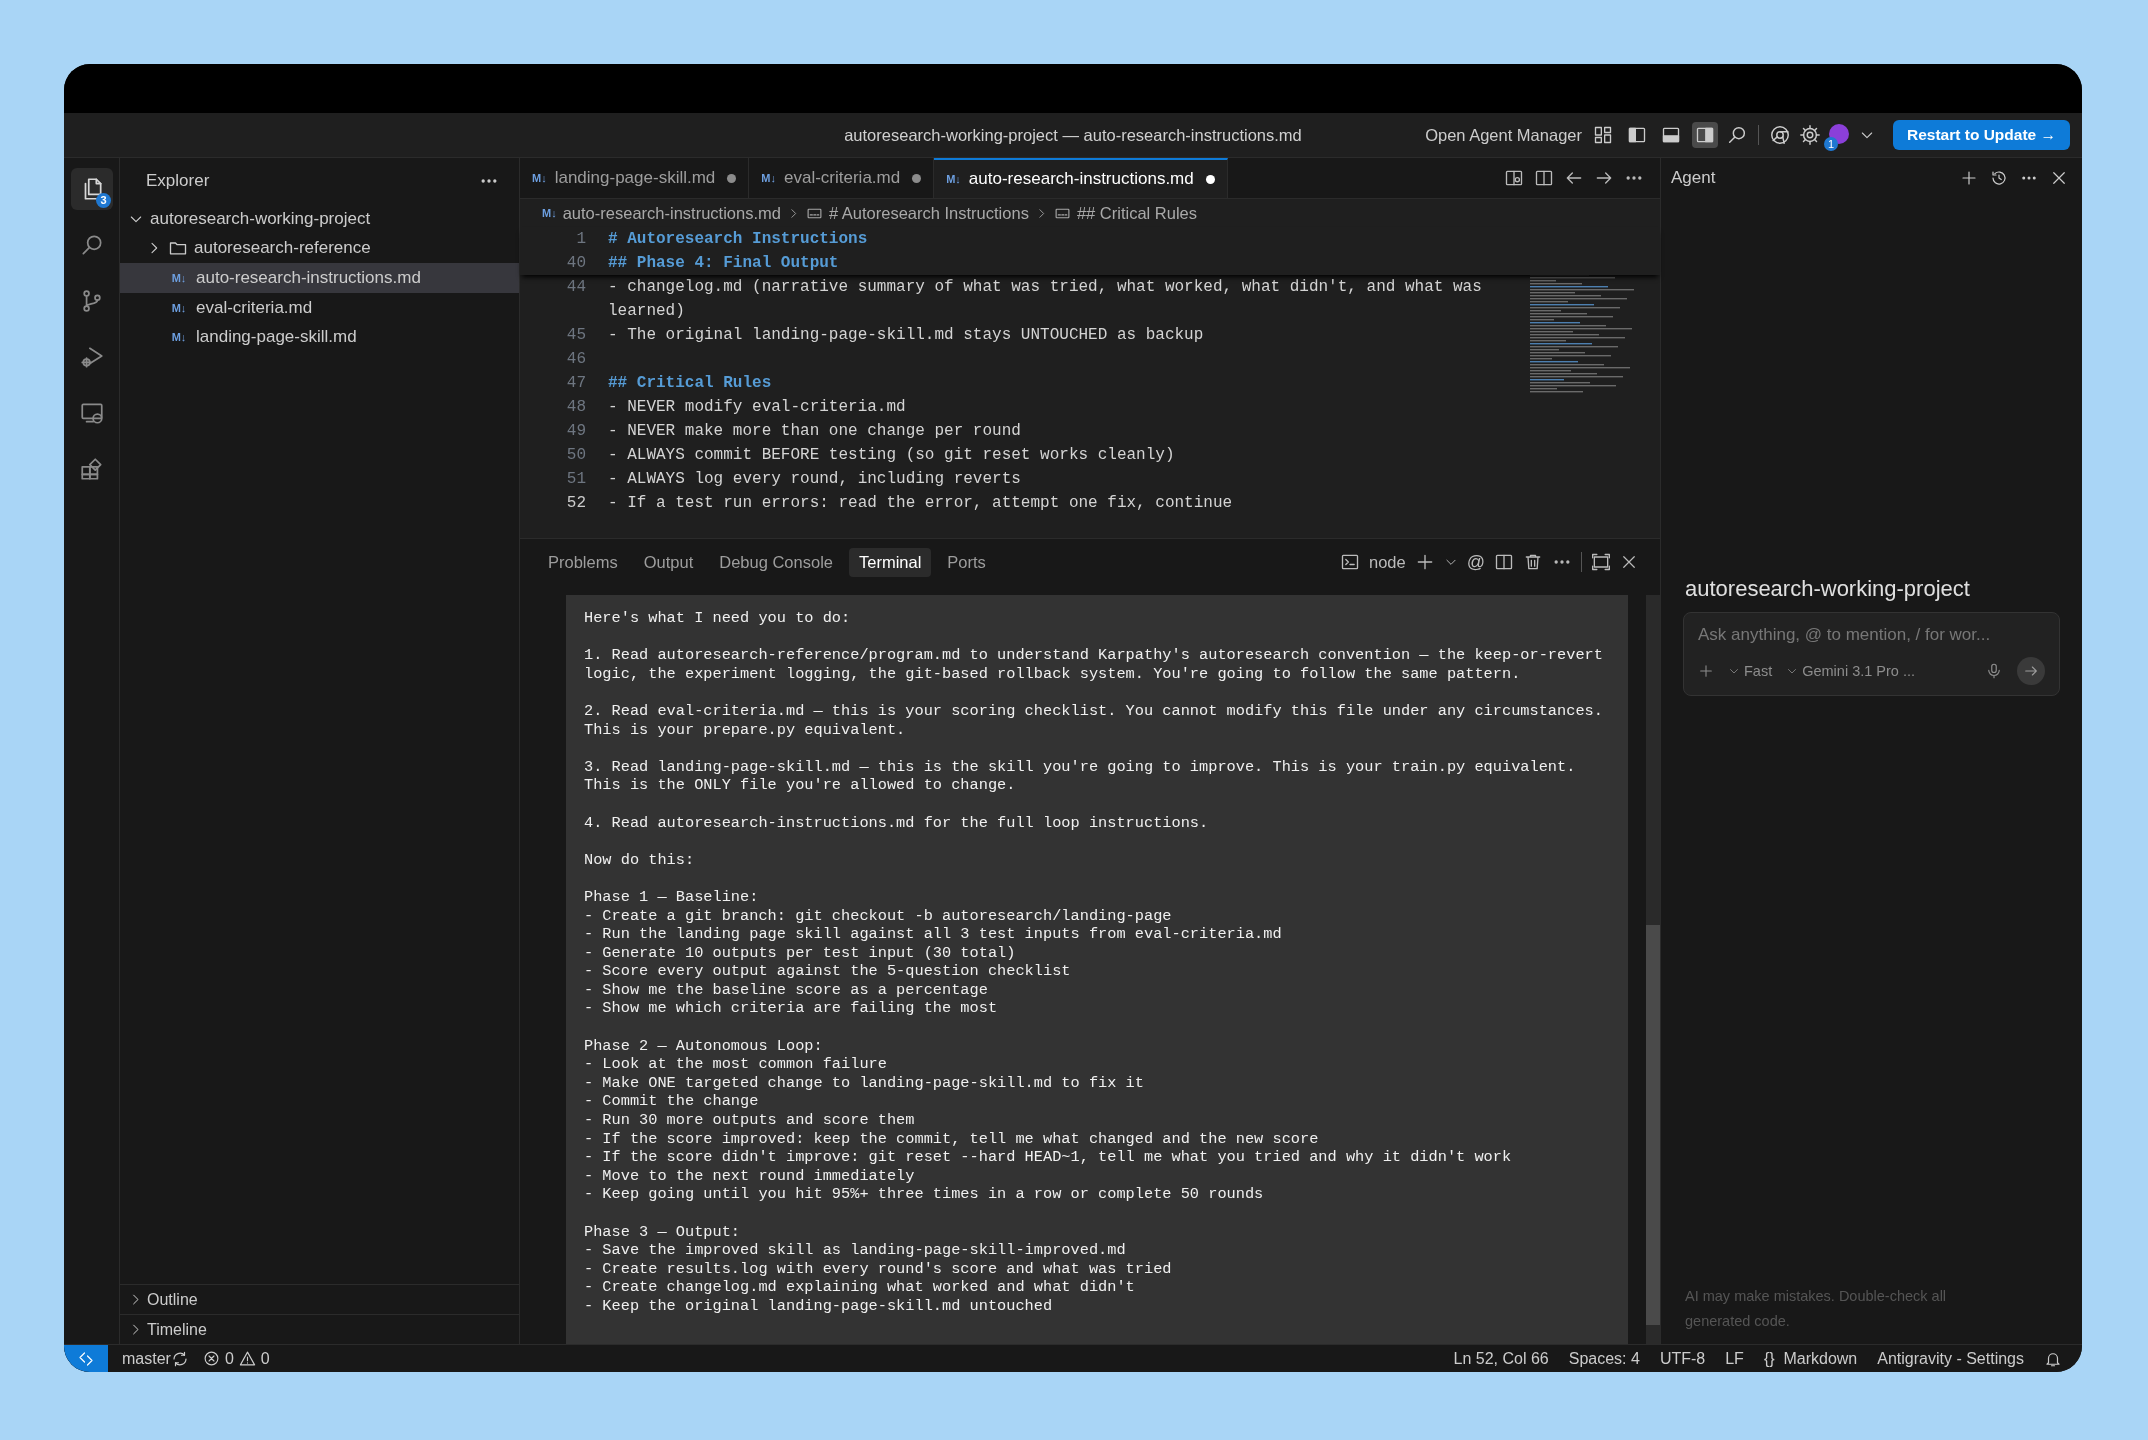 This screenshot has width=2148, height=1440. Describe the element at coordinates (1601, 562) in the screenshot. I see `maximize-icon` at that location.